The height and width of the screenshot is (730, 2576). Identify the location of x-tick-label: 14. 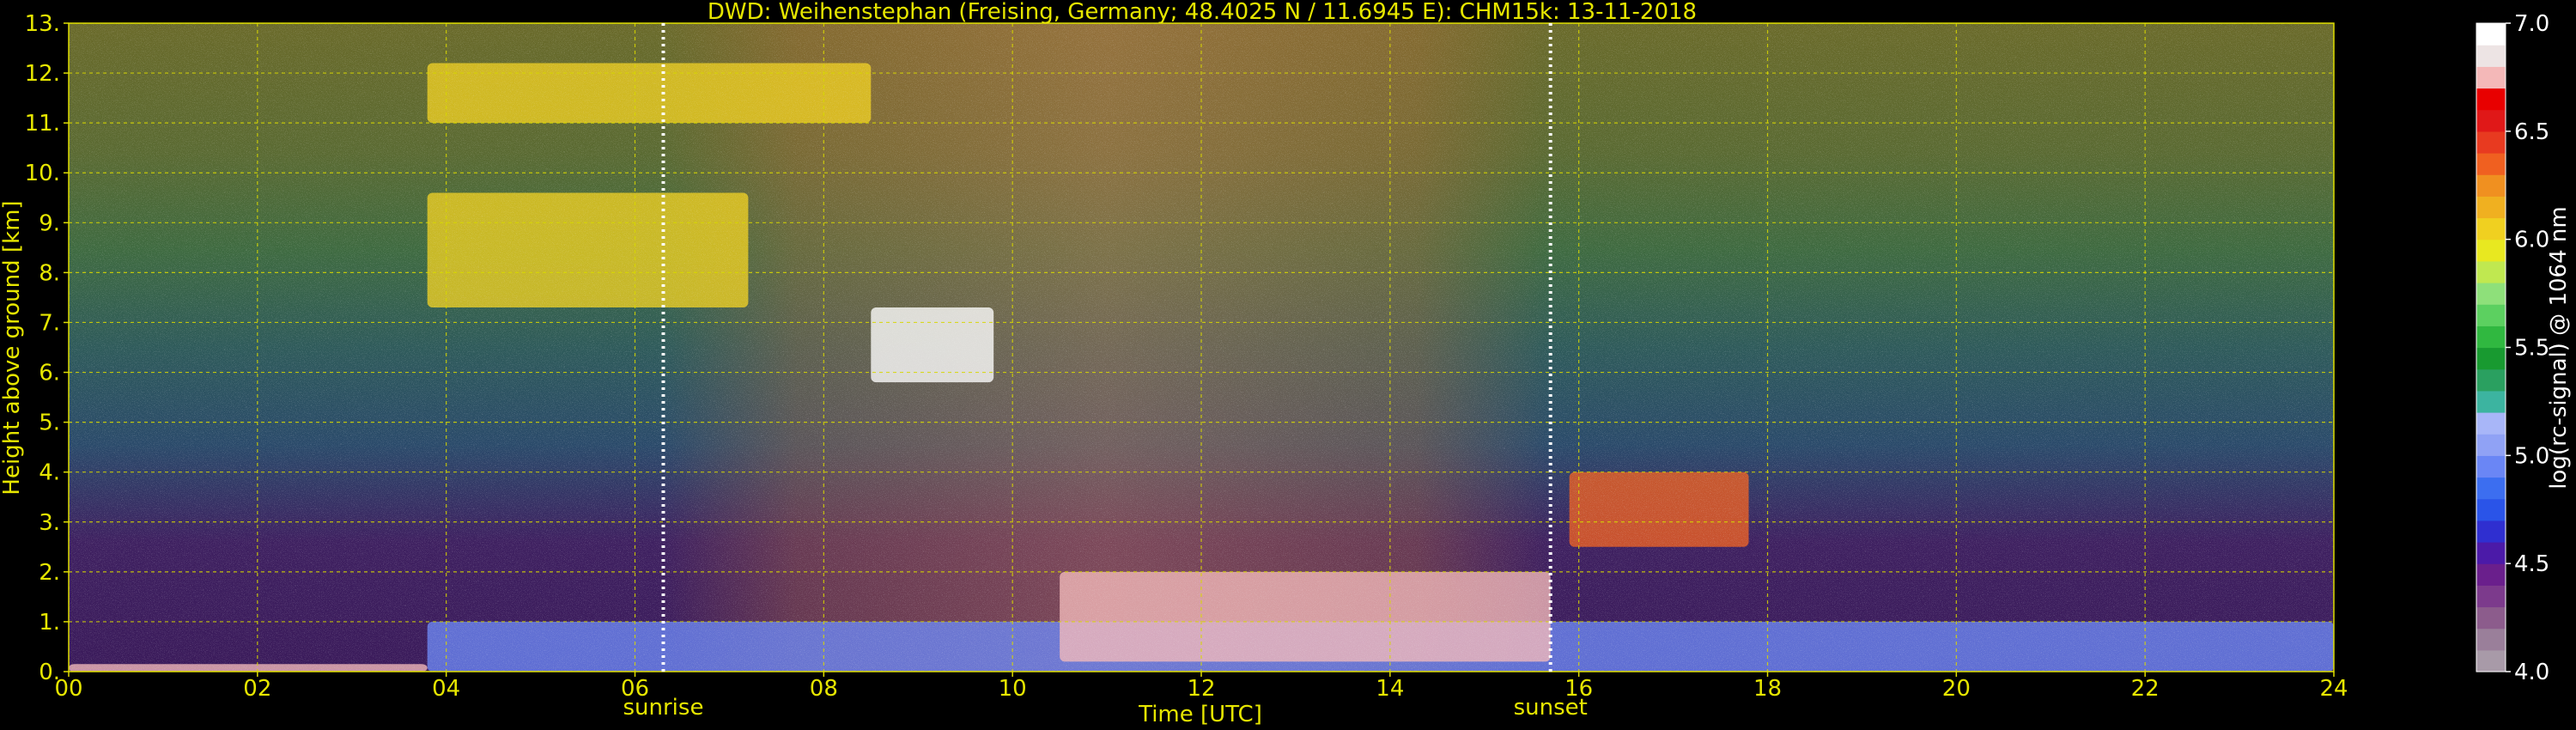
(1390, 689).